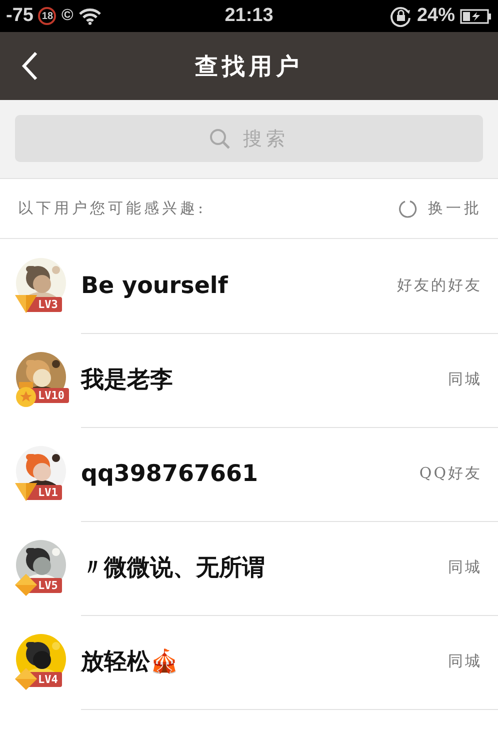  Describe the element at coordinates (266, 139) in the screenshot. I see `search-placeholder: 搜索` at that location.